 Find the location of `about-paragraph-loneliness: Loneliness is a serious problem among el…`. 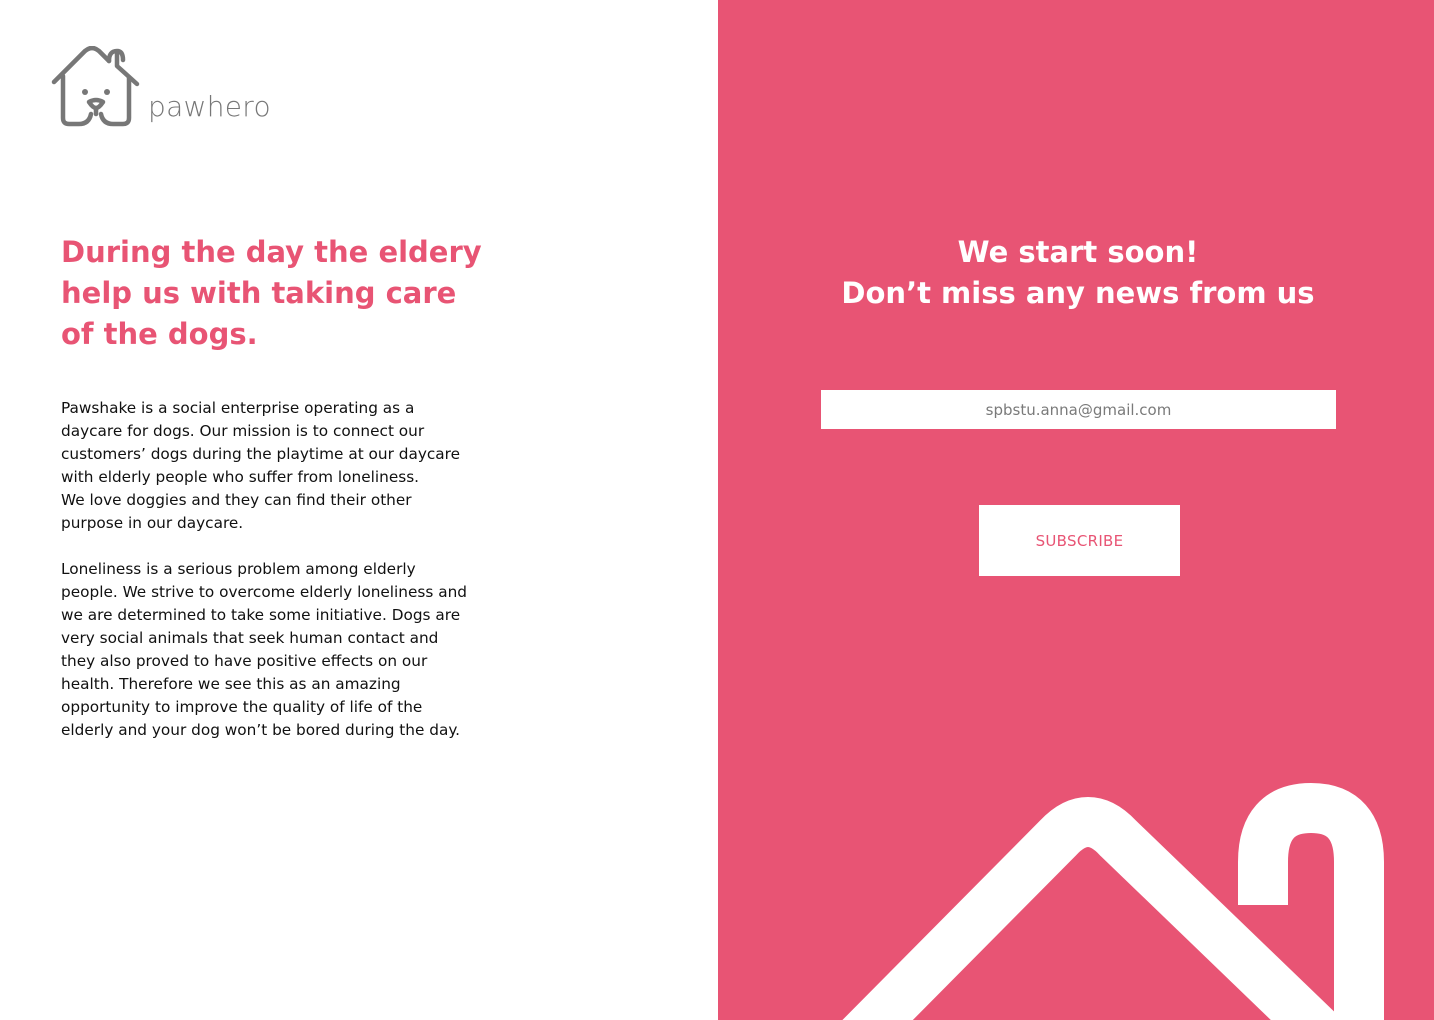

about-paragraph-loneliness: Loneliness is a serious problem among el… is located at coordinates (264, 649).